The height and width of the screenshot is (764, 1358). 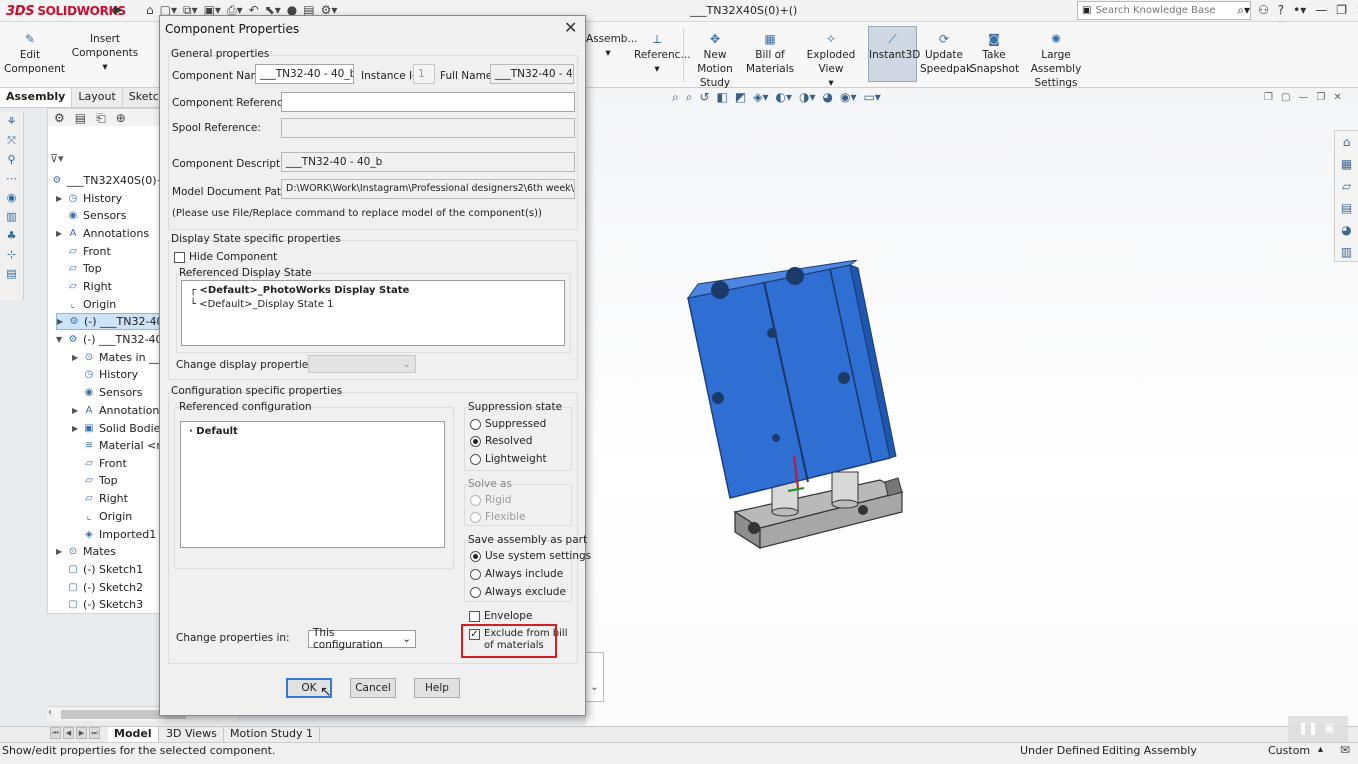 What do you see at coordinates (68, 733) in the screenshot?
I see `prev-tab-icon: ◀` at bounding box center [68, 733].